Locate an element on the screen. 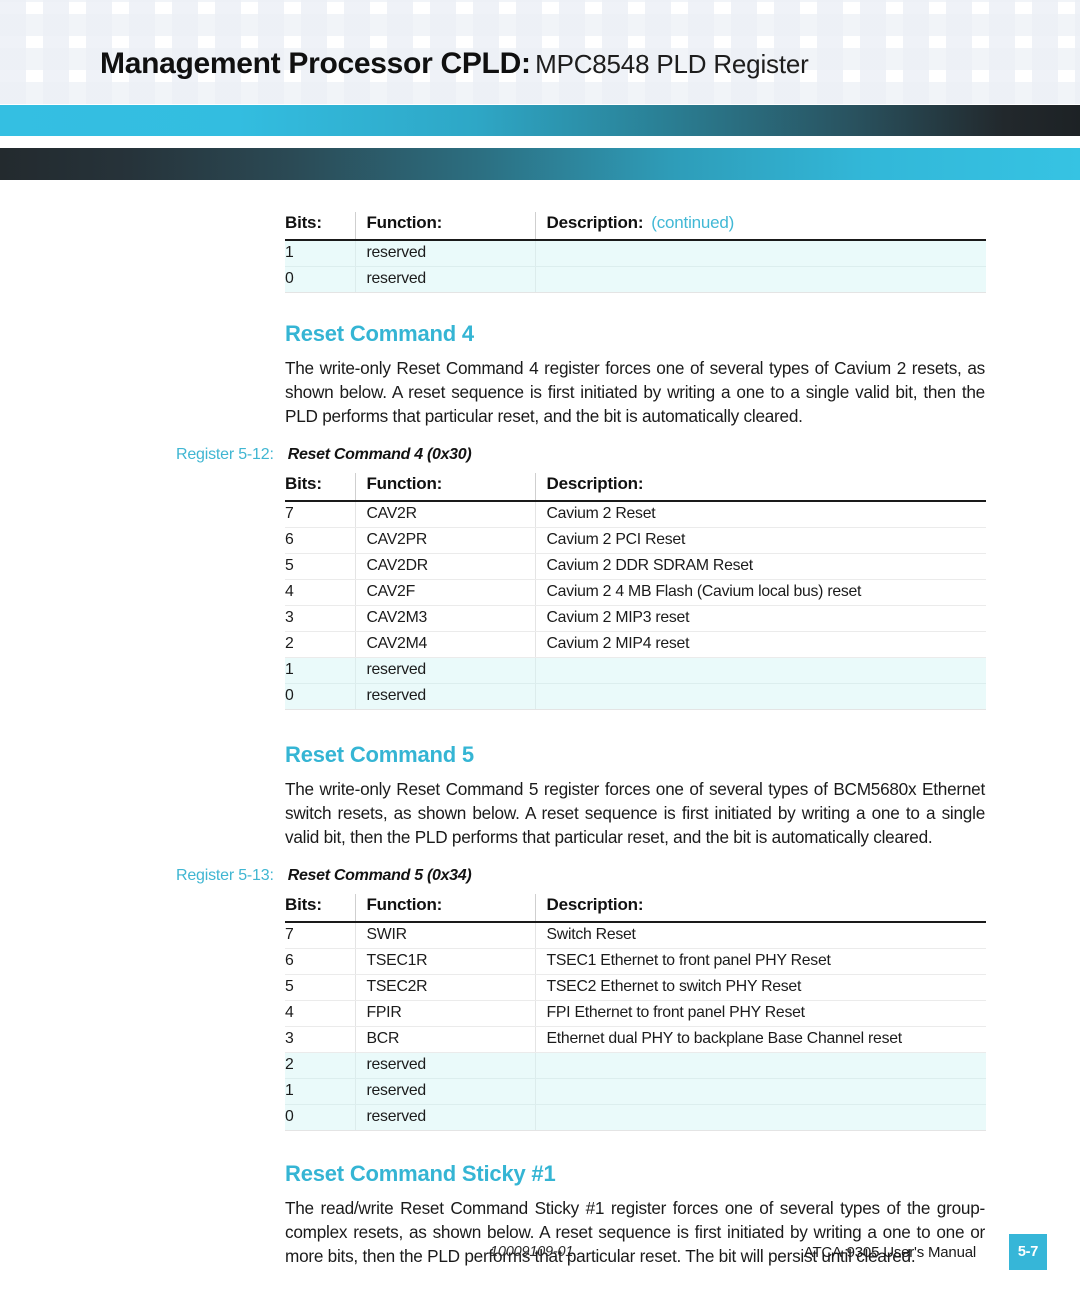 The width and height of the screenshot is (1080, 1296). footer-page-number: 5-7 is located at coordinates (1028, 1252).